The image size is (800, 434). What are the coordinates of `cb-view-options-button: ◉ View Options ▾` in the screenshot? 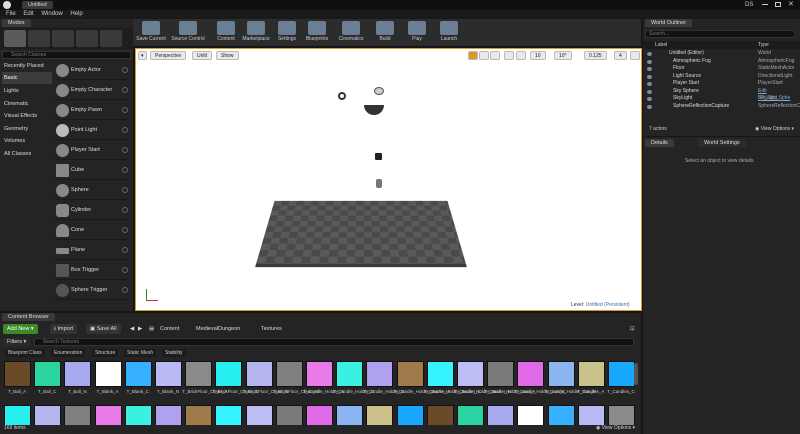 It's located at (615, 428).